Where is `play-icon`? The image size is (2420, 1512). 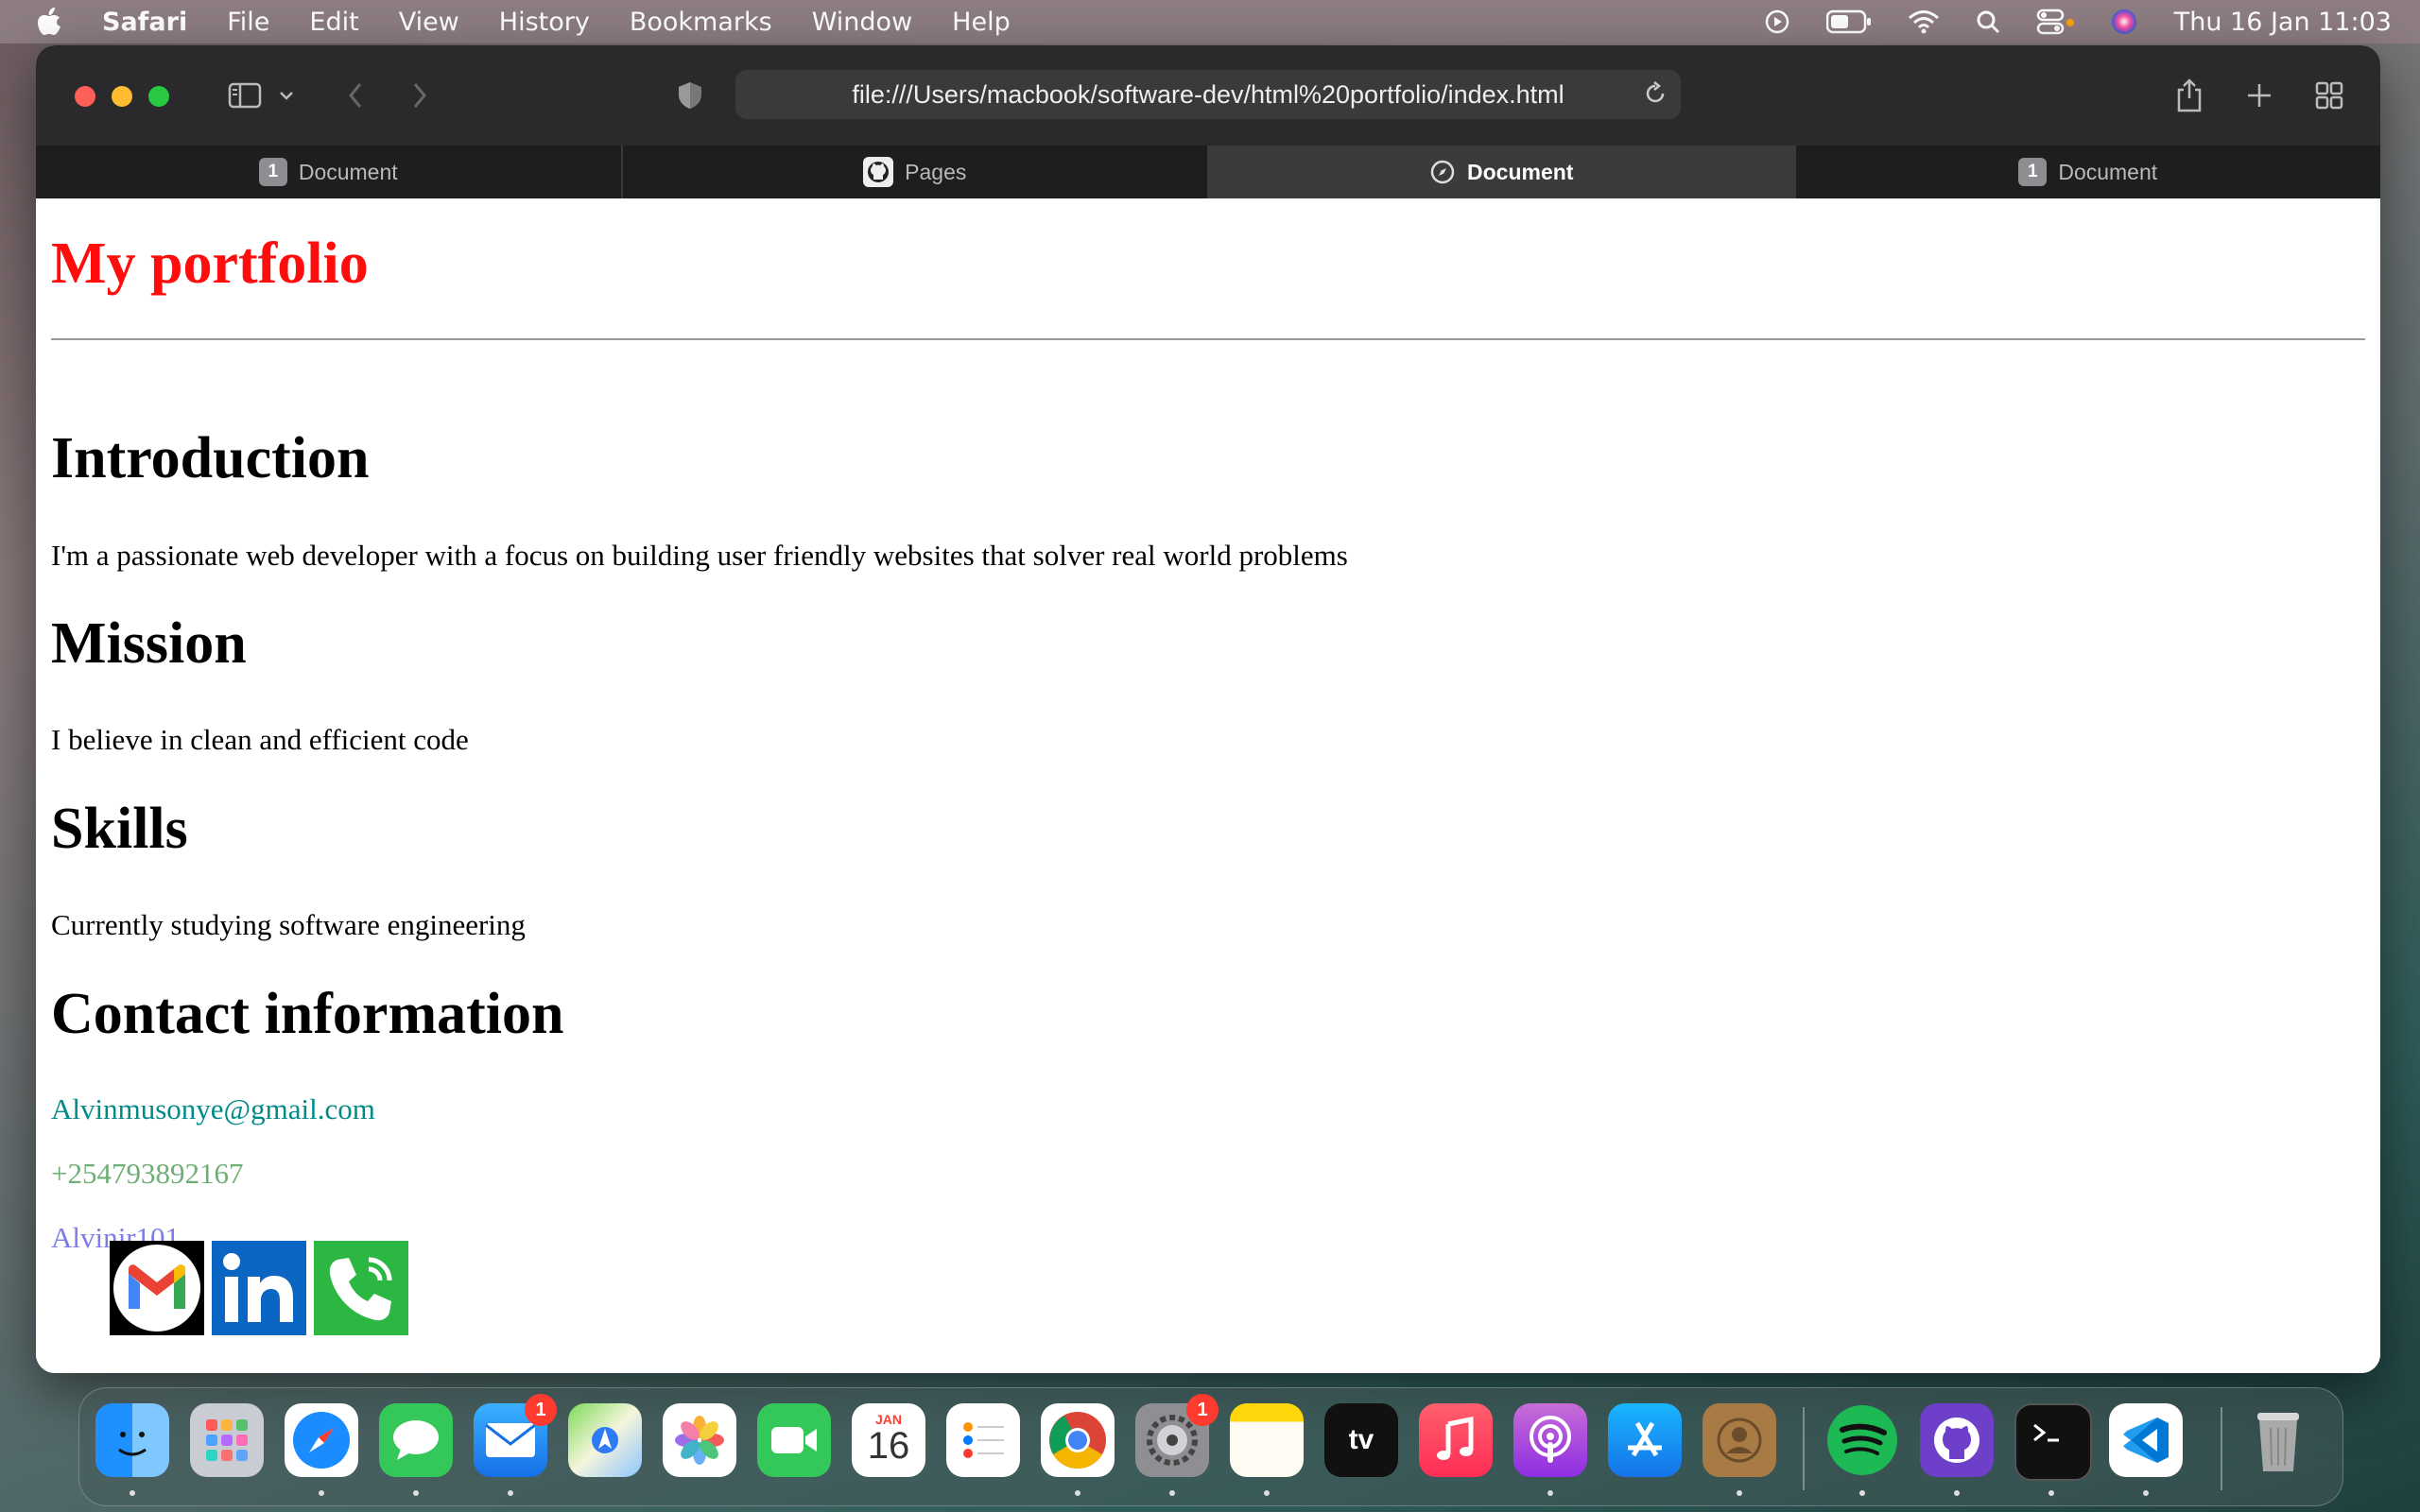 play-icon is located at coordinates (1777, 22).